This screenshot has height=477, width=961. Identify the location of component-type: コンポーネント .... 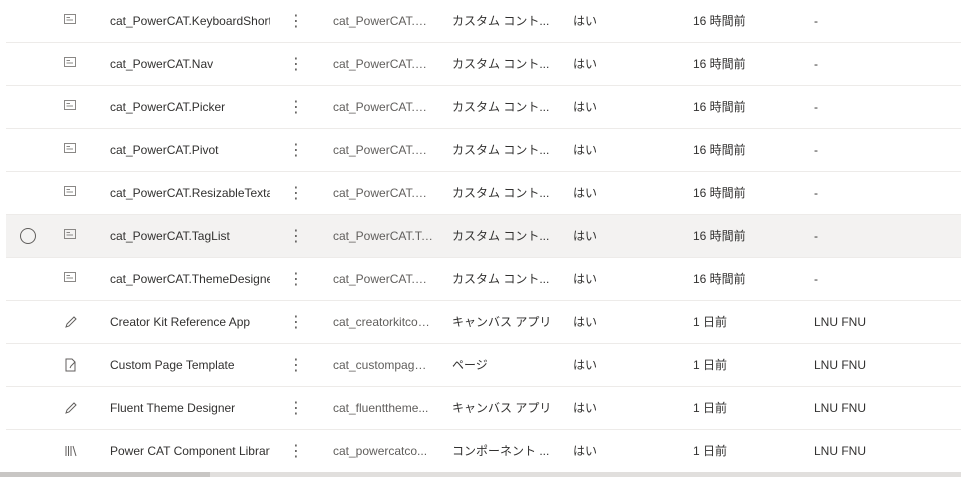
(501, 451).